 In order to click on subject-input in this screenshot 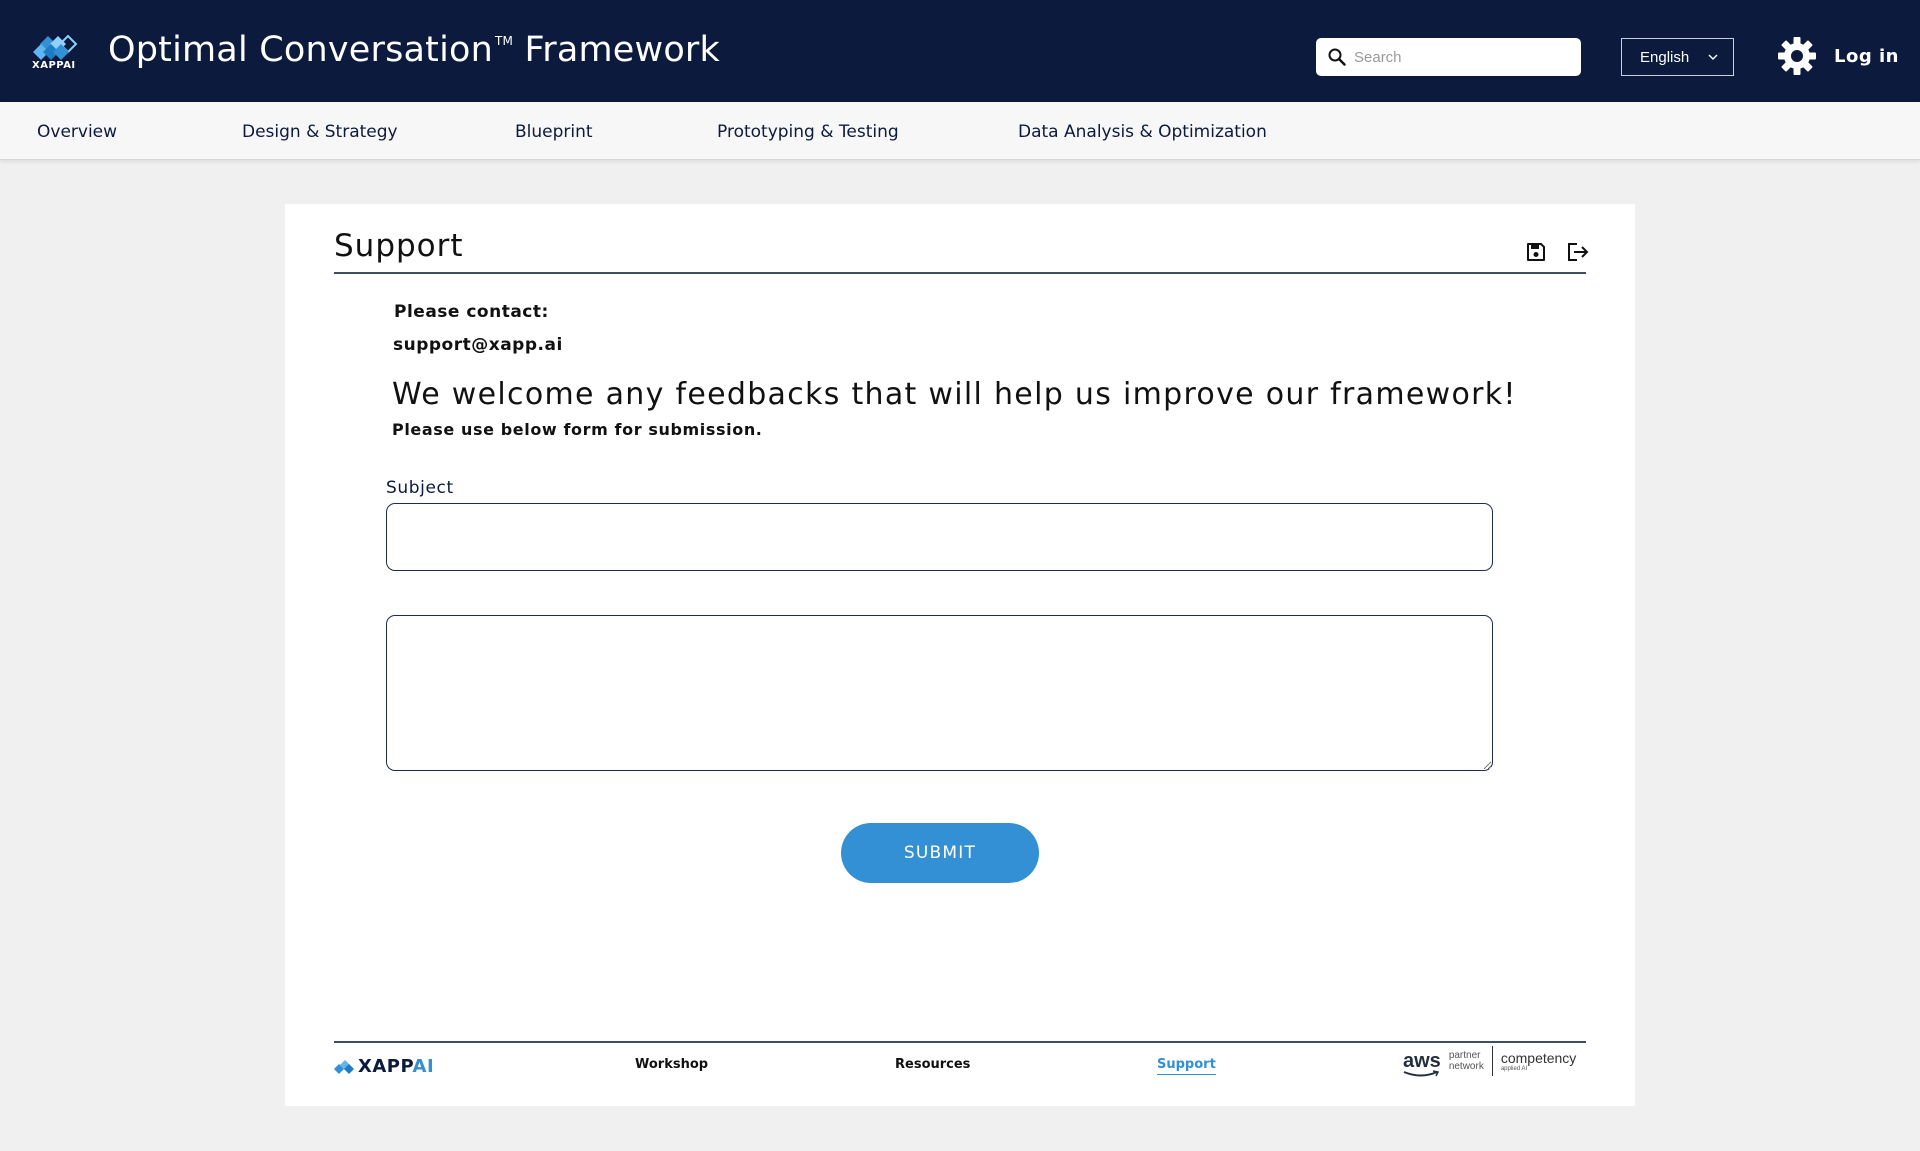, I will do `click(939, 537)`.